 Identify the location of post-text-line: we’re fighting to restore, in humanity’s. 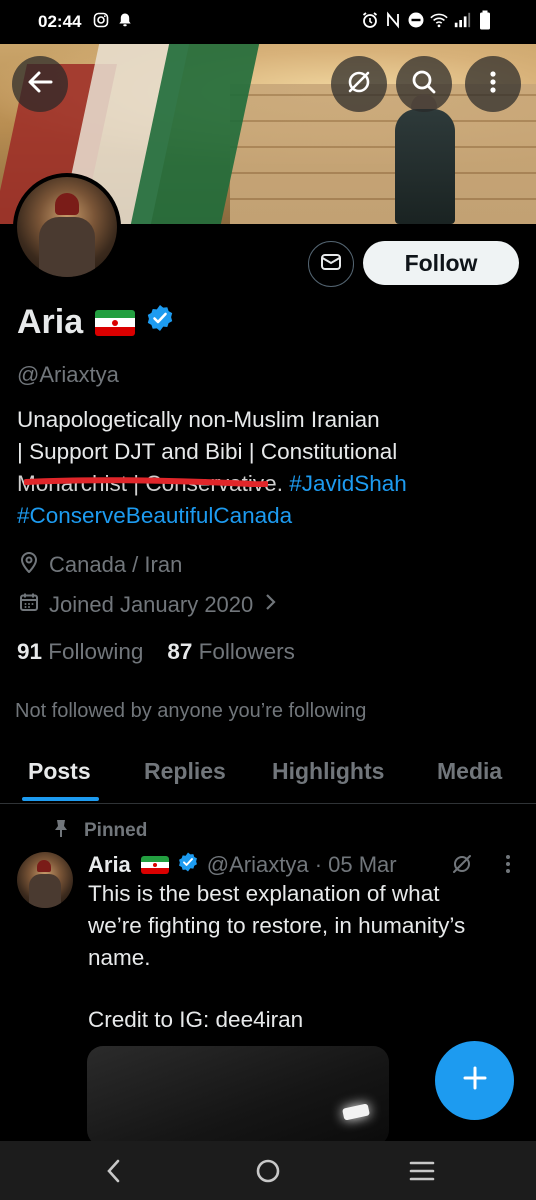
(277, 925).